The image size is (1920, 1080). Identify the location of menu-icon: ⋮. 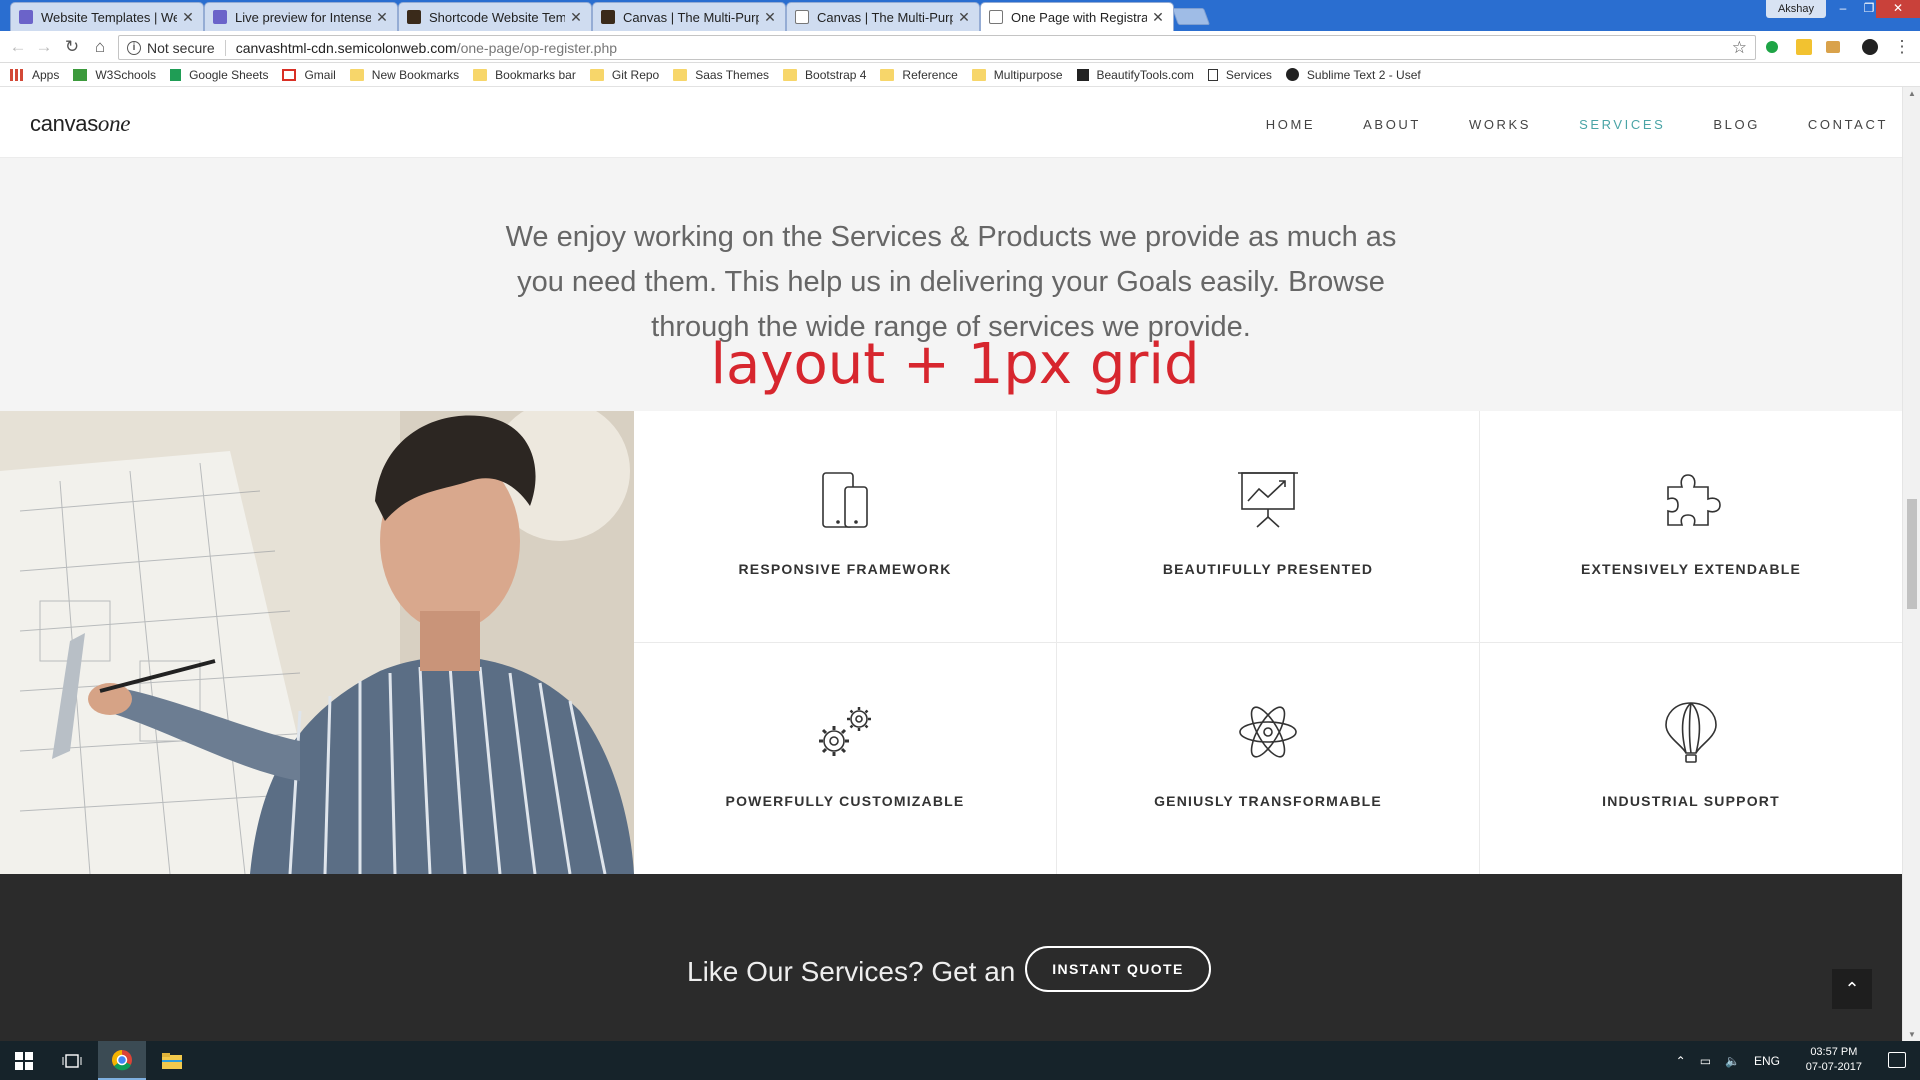
(1902, 47).